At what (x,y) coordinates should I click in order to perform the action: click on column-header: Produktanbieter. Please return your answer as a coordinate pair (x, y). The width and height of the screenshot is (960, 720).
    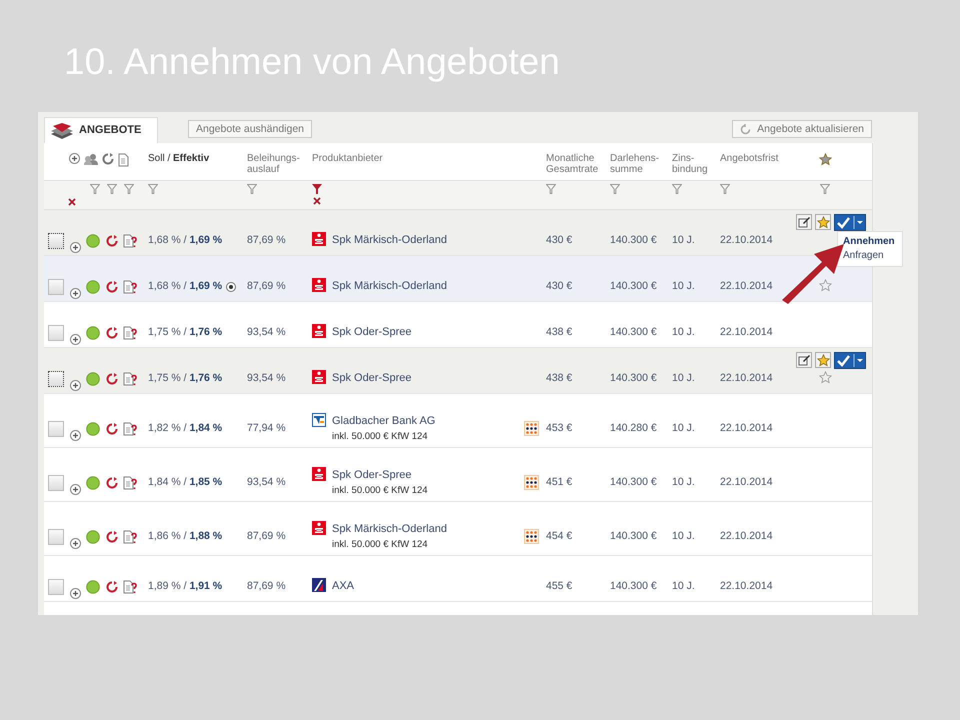
    Looking at the image, I should click on (418, 158).